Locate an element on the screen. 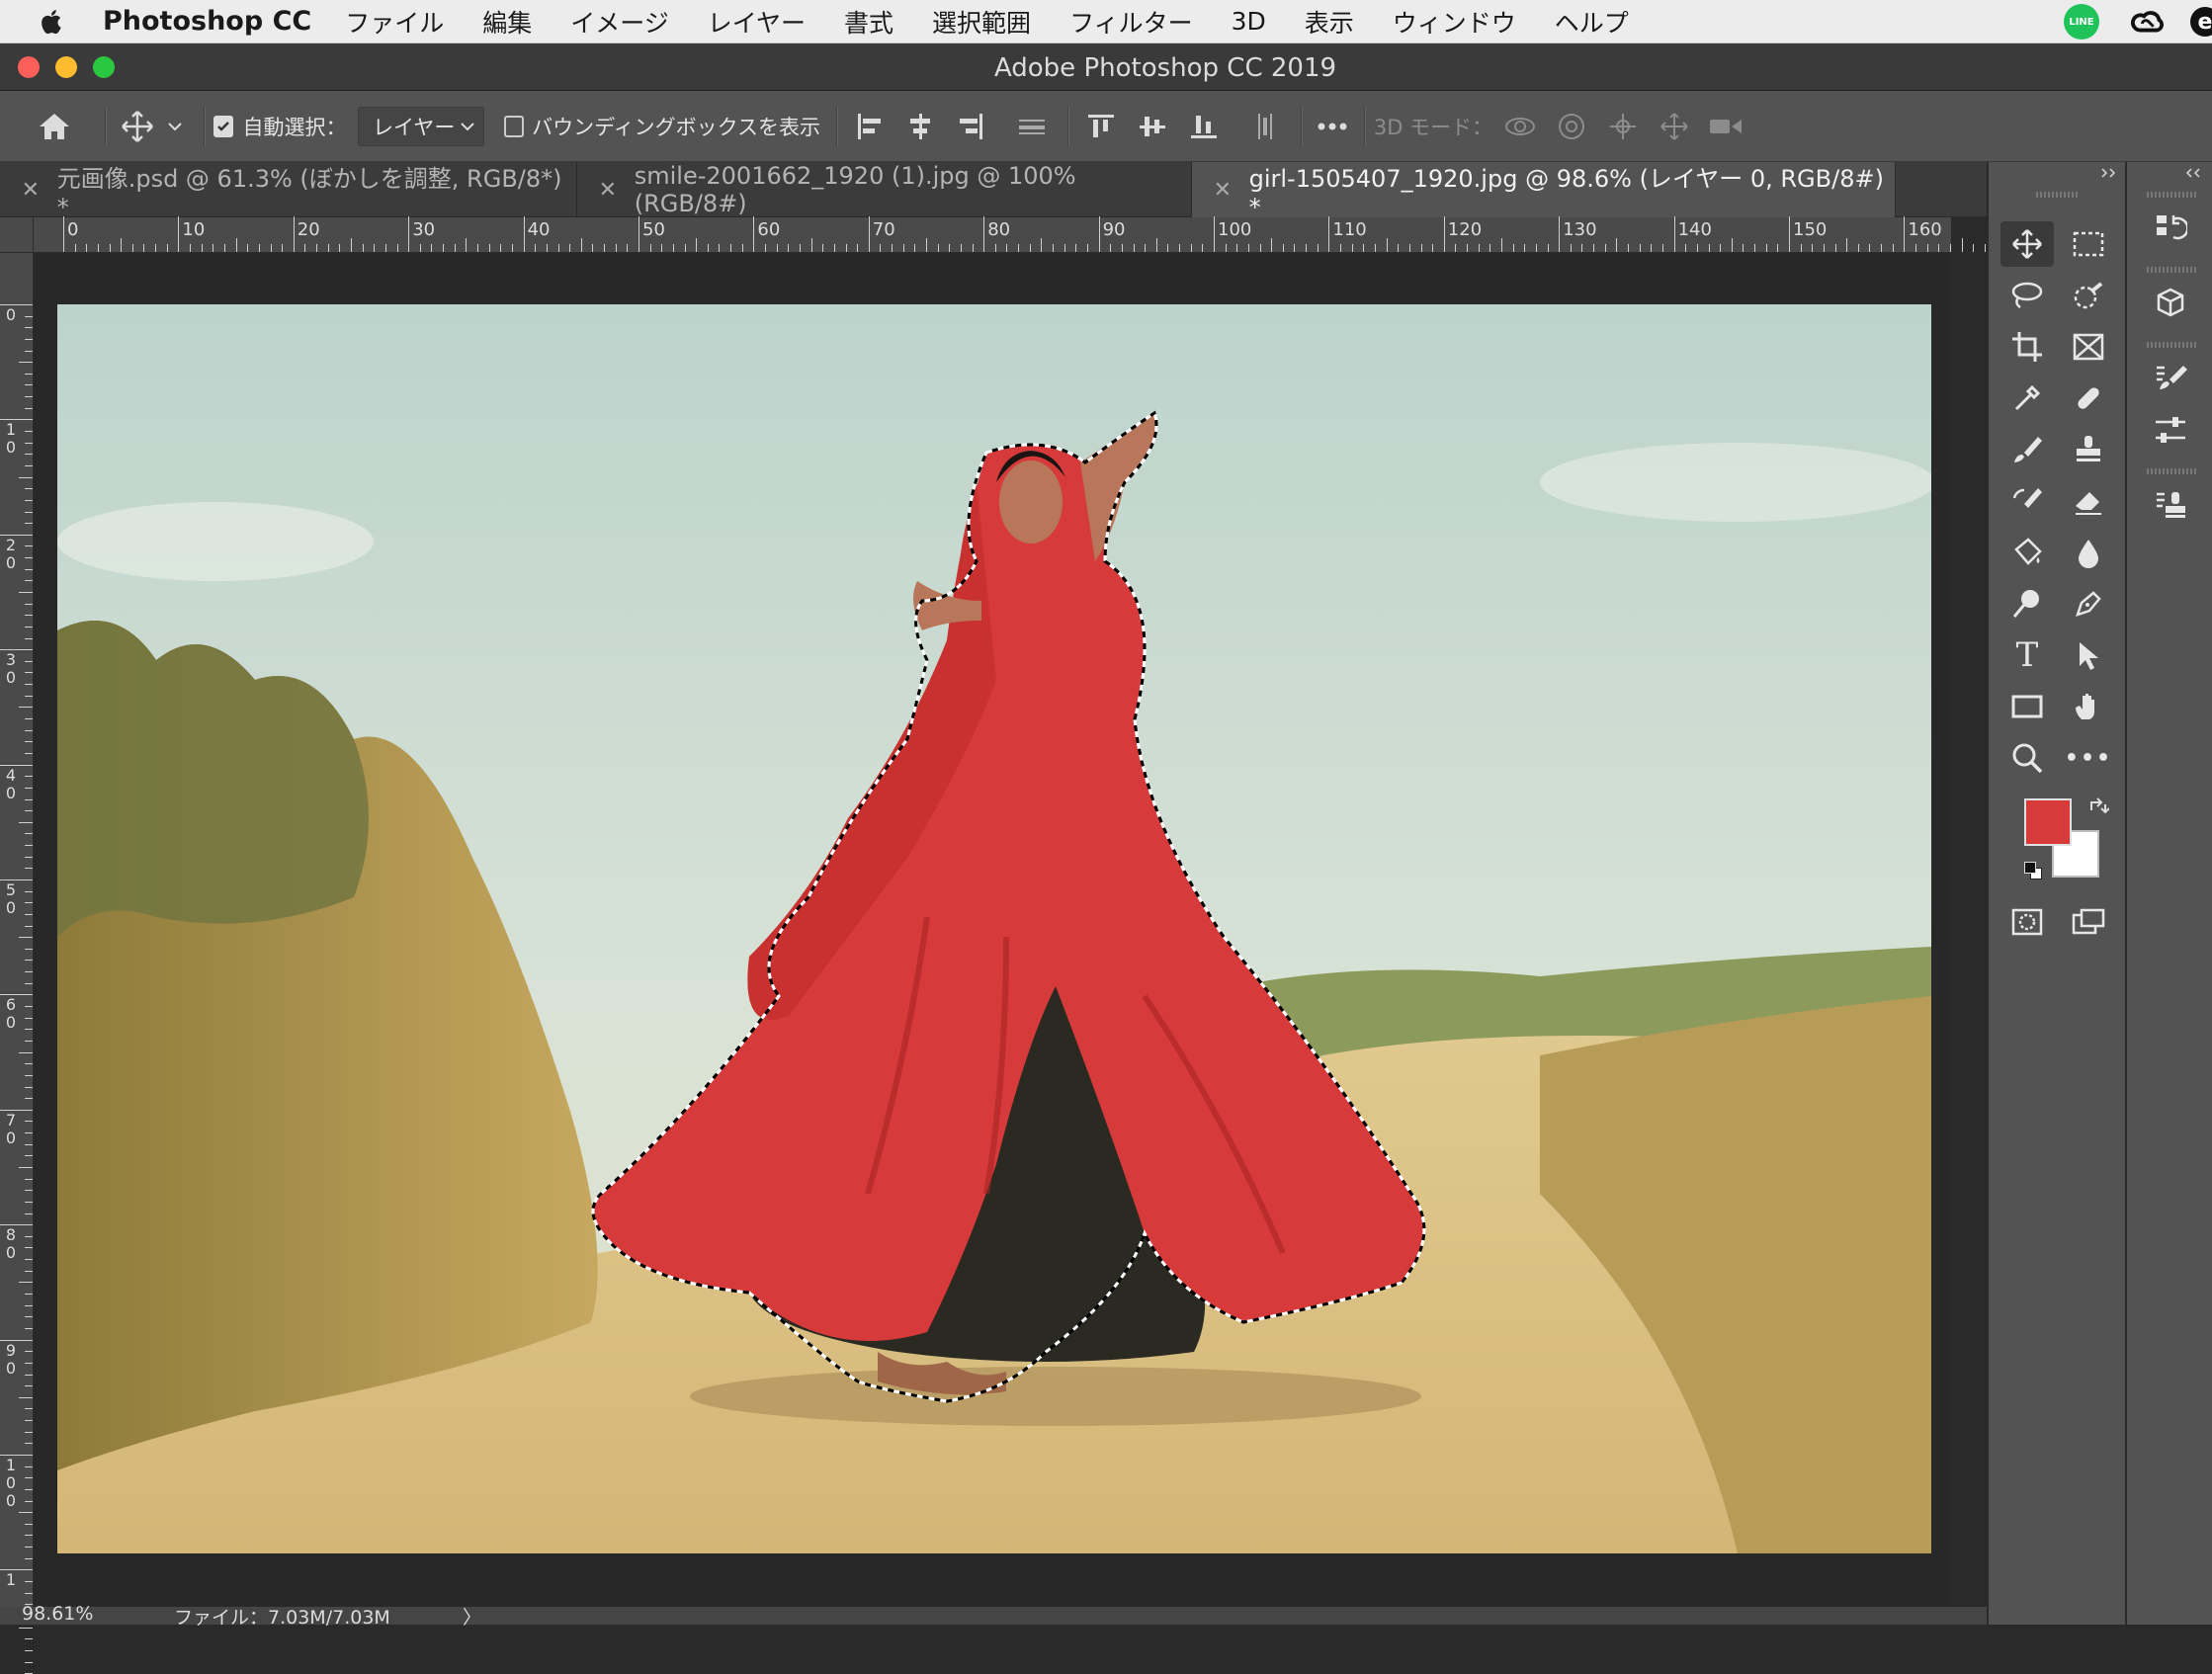  3d-roll-button is located at coordinates (1571, 127).